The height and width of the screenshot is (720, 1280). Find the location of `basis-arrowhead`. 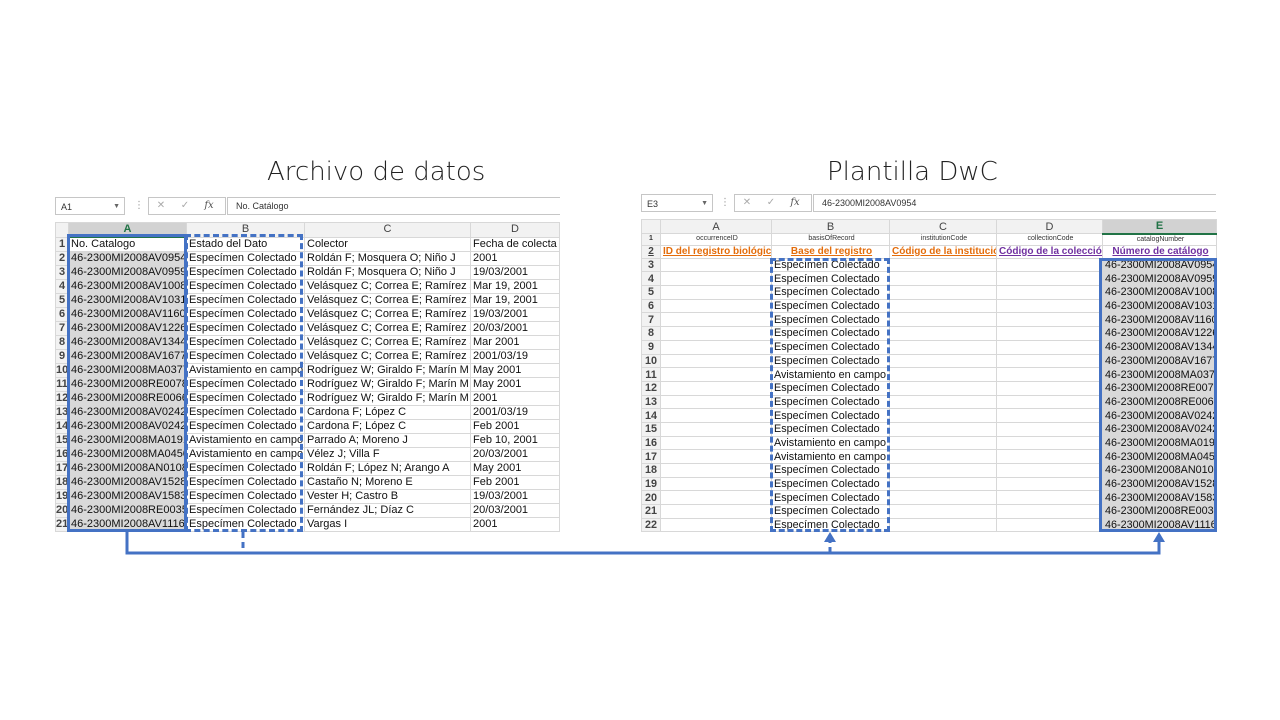

basis-arrowhead is located at coordinates (830, 537).